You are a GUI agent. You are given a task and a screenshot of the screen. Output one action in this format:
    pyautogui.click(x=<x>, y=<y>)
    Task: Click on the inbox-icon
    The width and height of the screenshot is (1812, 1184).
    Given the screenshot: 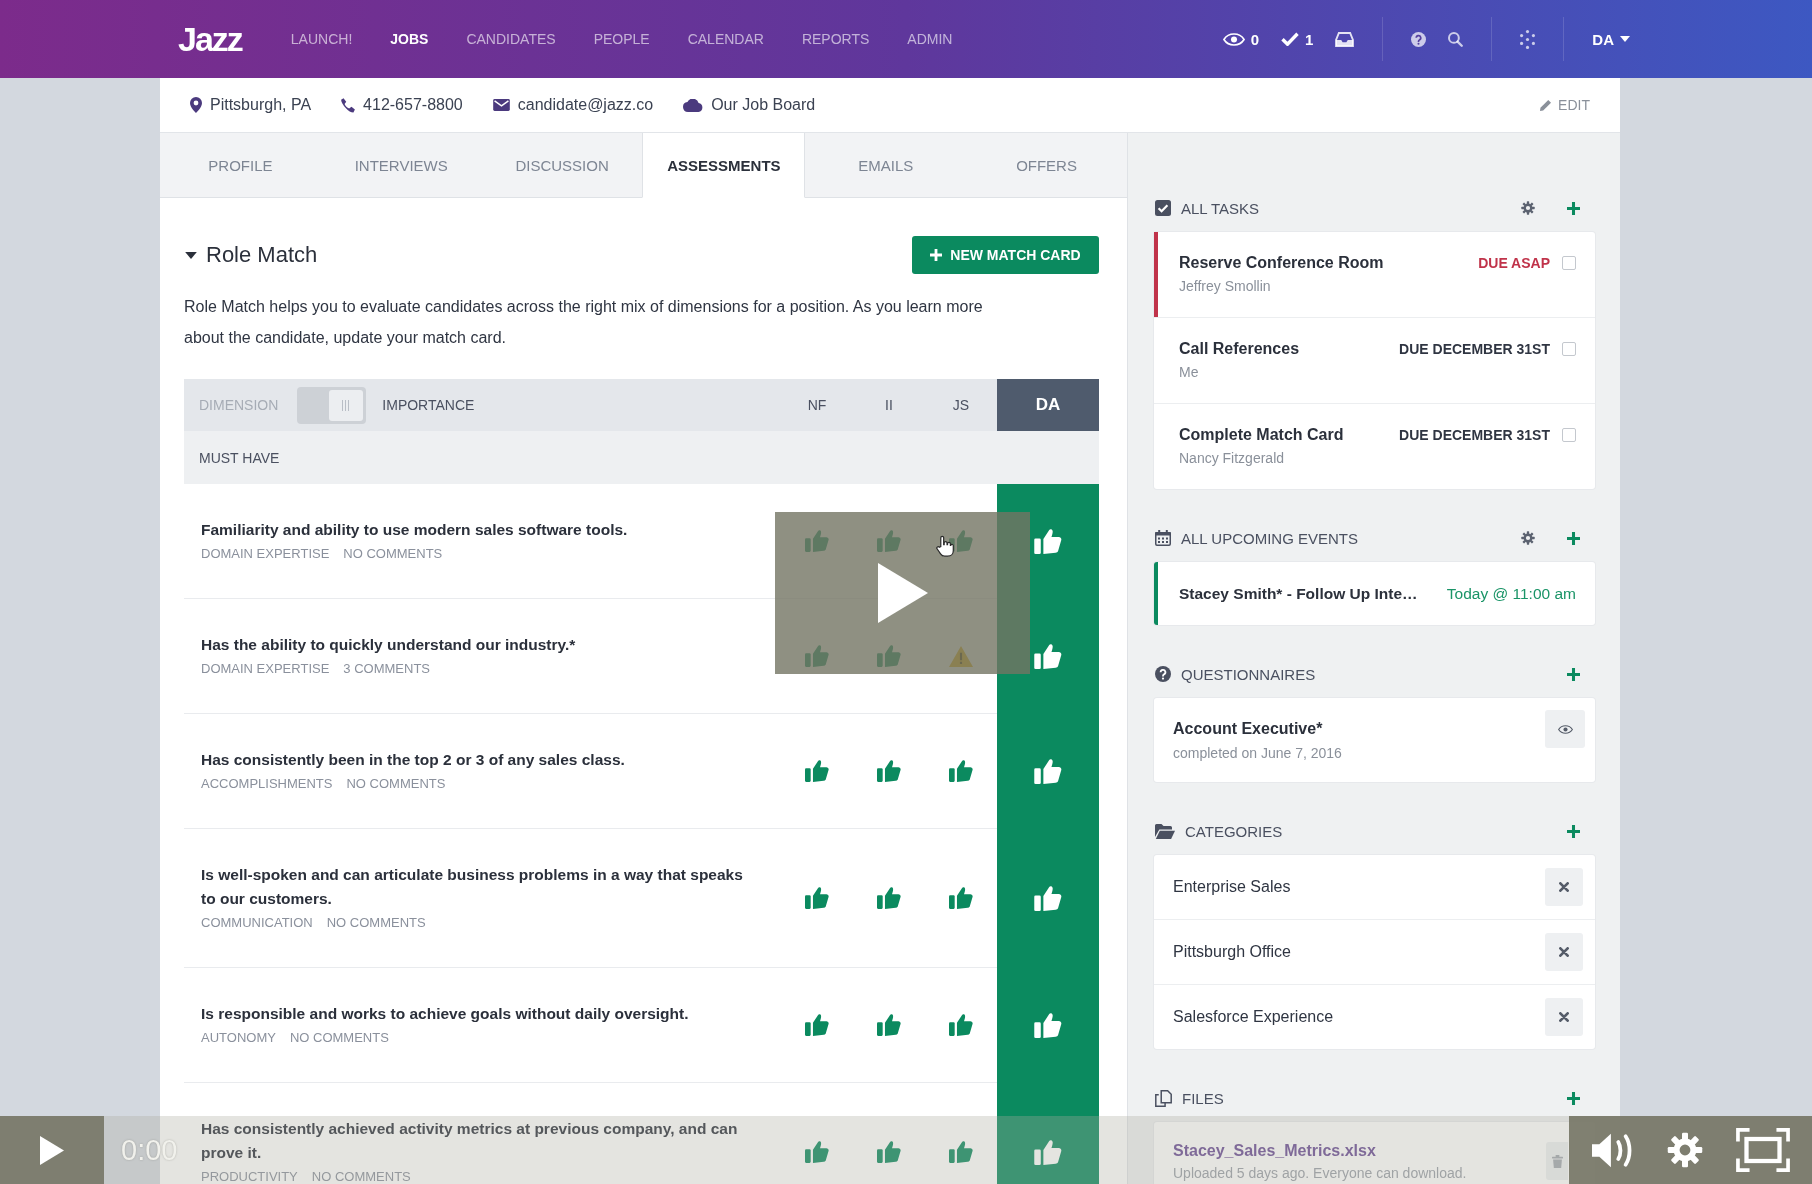 What is the action you would take?
    pyautogui.click(x=1345, y=39)
    